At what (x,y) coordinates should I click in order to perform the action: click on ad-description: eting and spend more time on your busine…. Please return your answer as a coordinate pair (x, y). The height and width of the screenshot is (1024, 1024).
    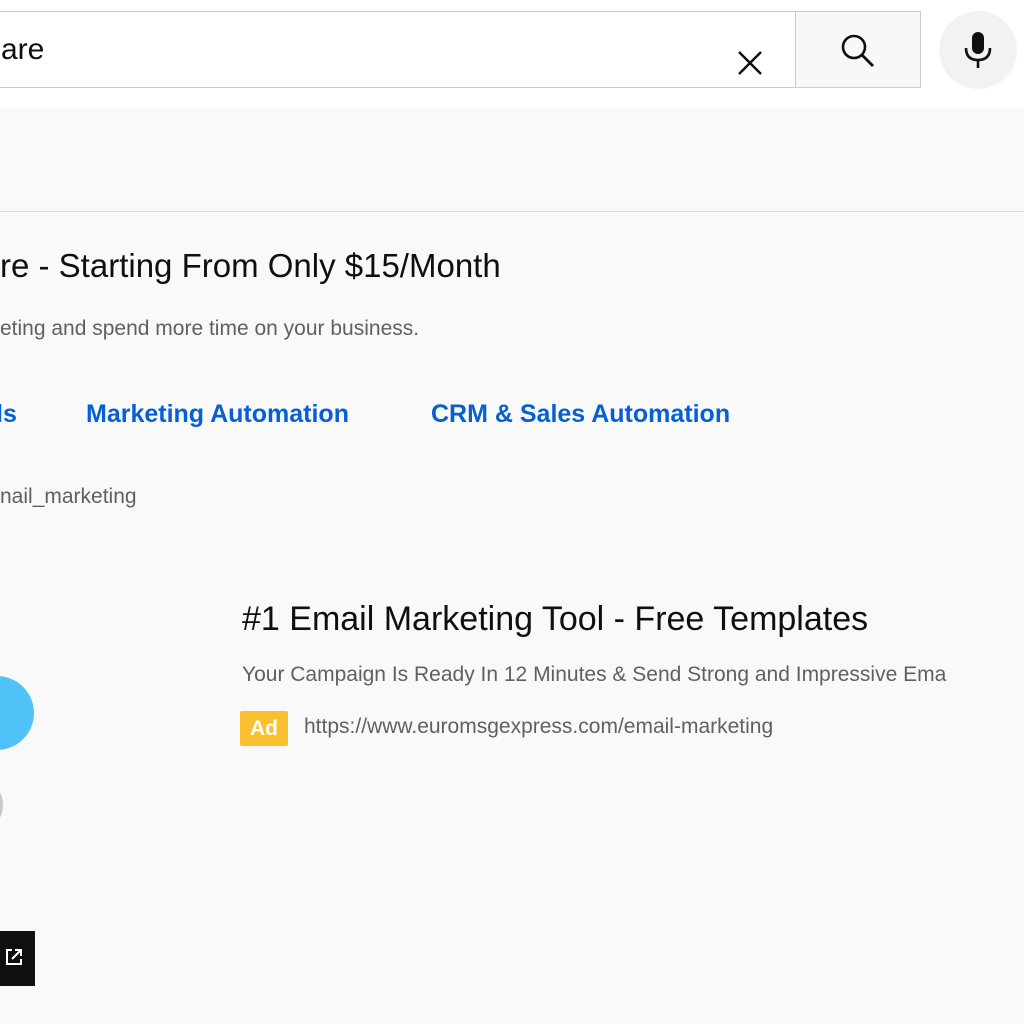
    Looking at the image, I should click on (210, 328).